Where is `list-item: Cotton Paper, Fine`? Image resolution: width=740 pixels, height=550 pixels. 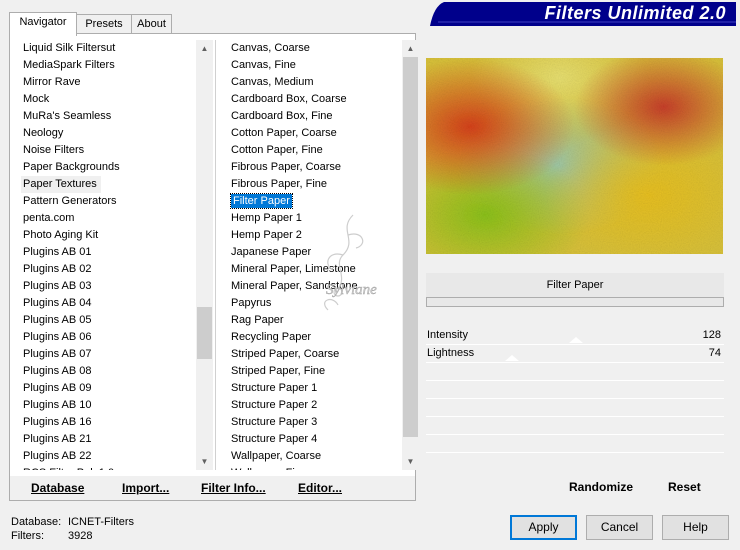
list-item: Cotton Paper, Fine is located at coordinates (316, 150).